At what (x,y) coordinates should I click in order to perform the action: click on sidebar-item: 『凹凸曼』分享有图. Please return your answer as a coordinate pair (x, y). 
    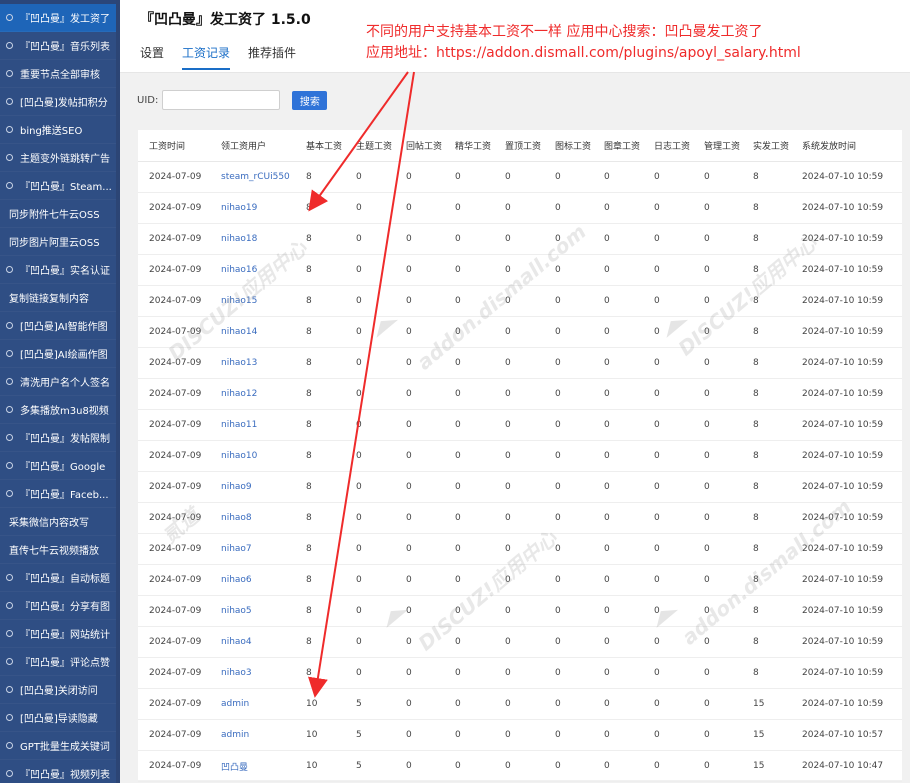
    Looking at the image, I should click on (58, 606).